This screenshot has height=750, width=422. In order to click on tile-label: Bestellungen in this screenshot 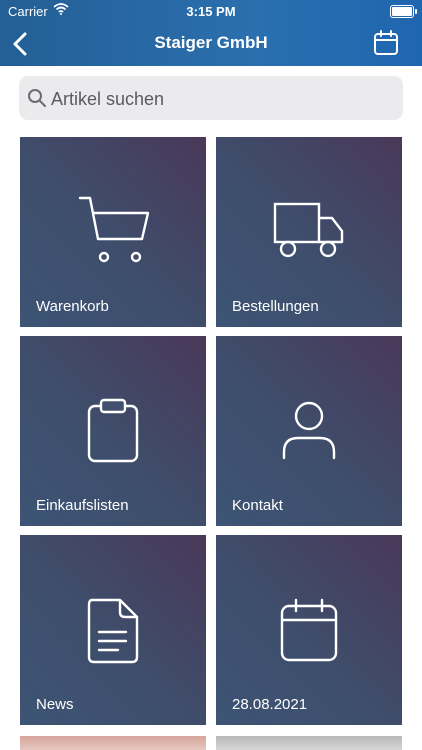, I will do `click(275, 306)`.